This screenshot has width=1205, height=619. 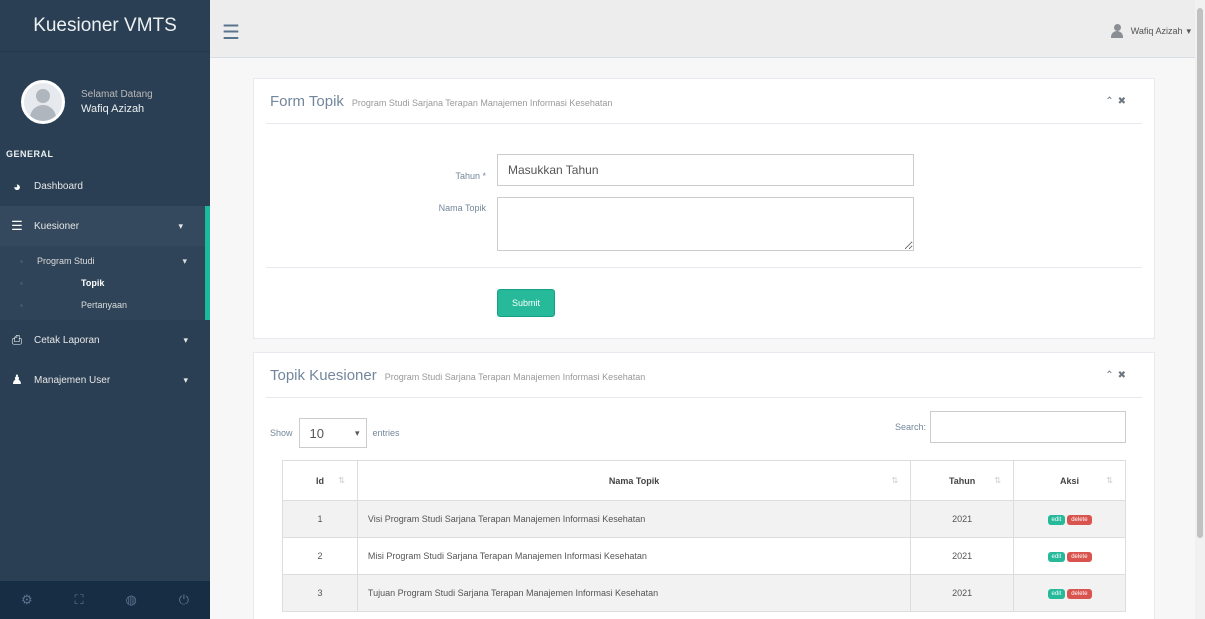 I want to click on sidebar-item-manajemen-user: ♟ Manajemen User ▾, so click(x=105, y=380).